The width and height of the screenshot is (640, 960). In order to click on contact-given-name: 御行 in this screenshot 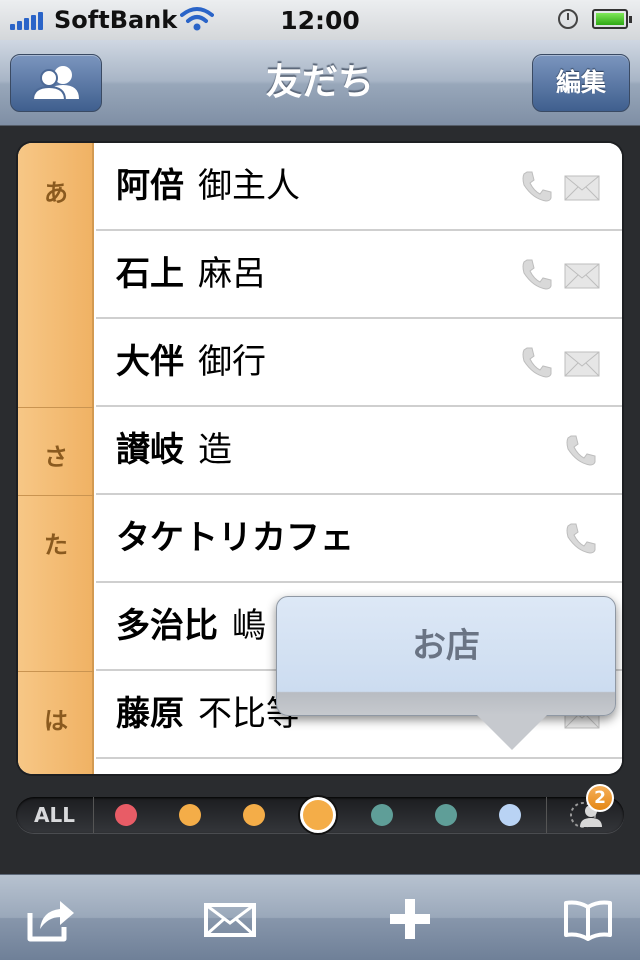, I will do `click(232, 362)`.